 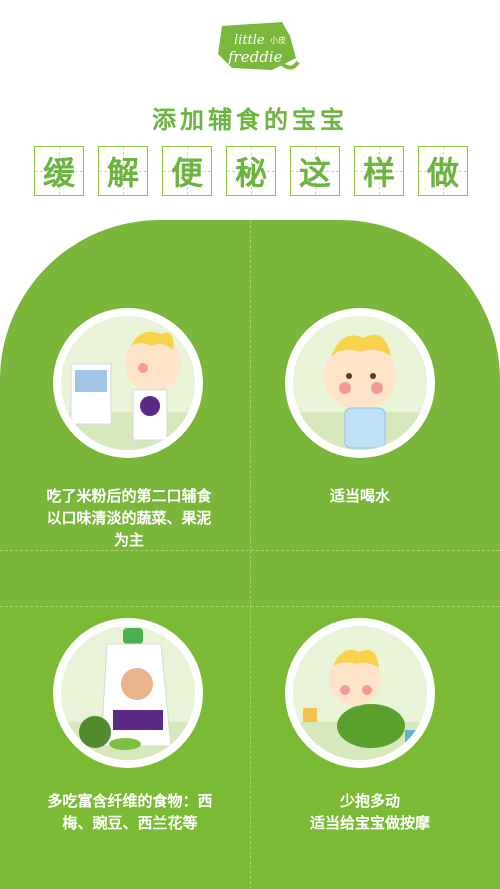 I want to click on tip-line: 适当给宝宝做按摩, so click(x=369, y=823).